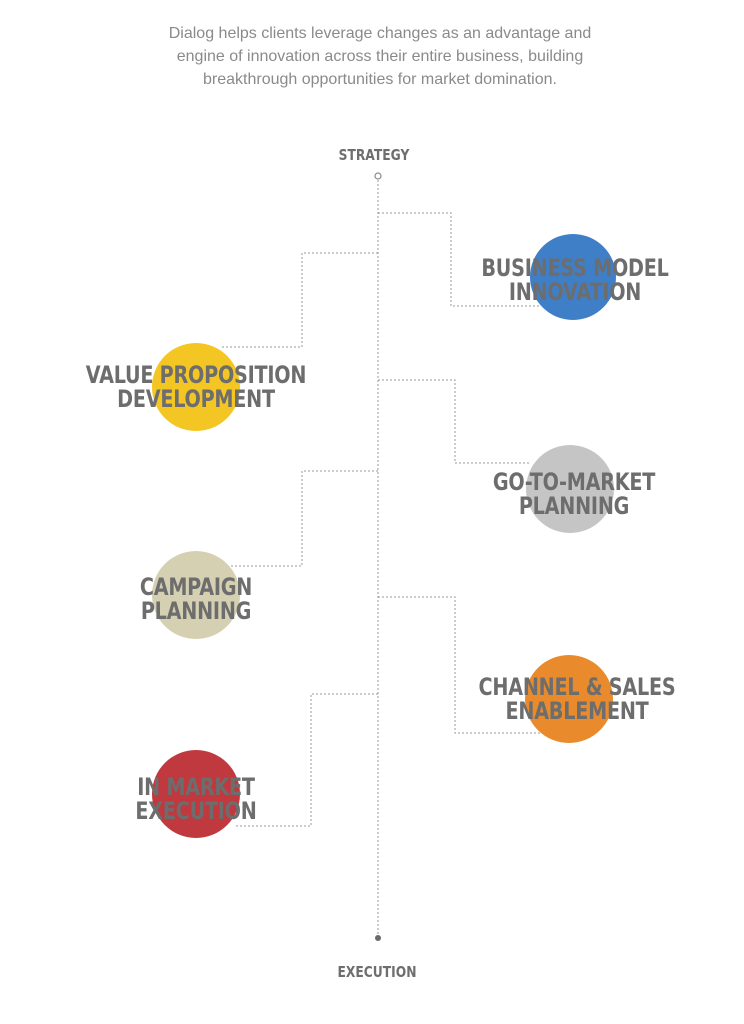 The width and height of the screenshot is (744, 1024). Describe the element at coordinates (575, 268) in the screenshot. I see `node-label-business-model-line1: BUSINESS MODEL` at that location.